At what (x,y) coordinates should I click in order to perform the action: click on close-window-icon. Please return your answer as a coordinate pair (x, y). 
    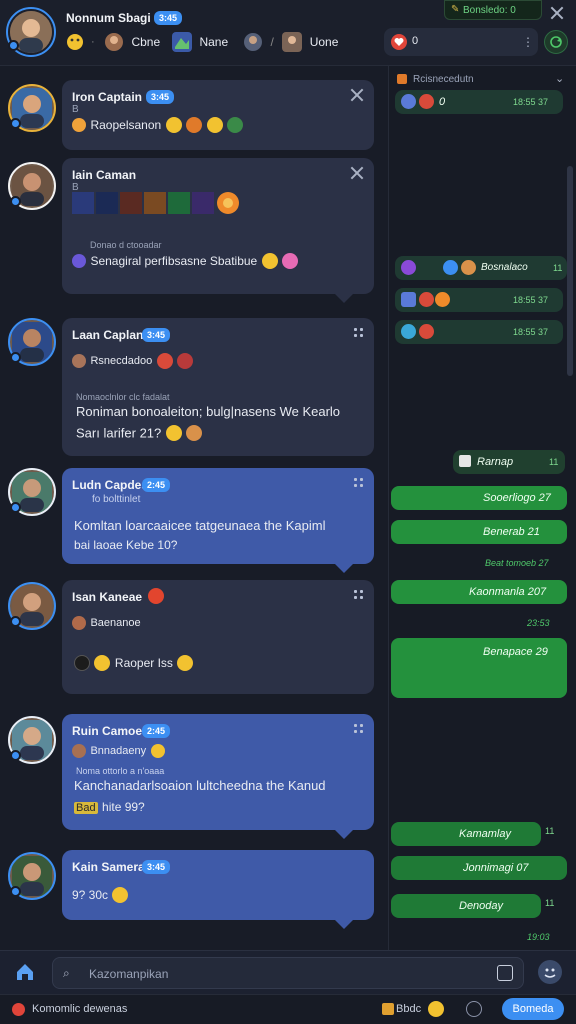
    Looking at the image, I should click on (557, 13).